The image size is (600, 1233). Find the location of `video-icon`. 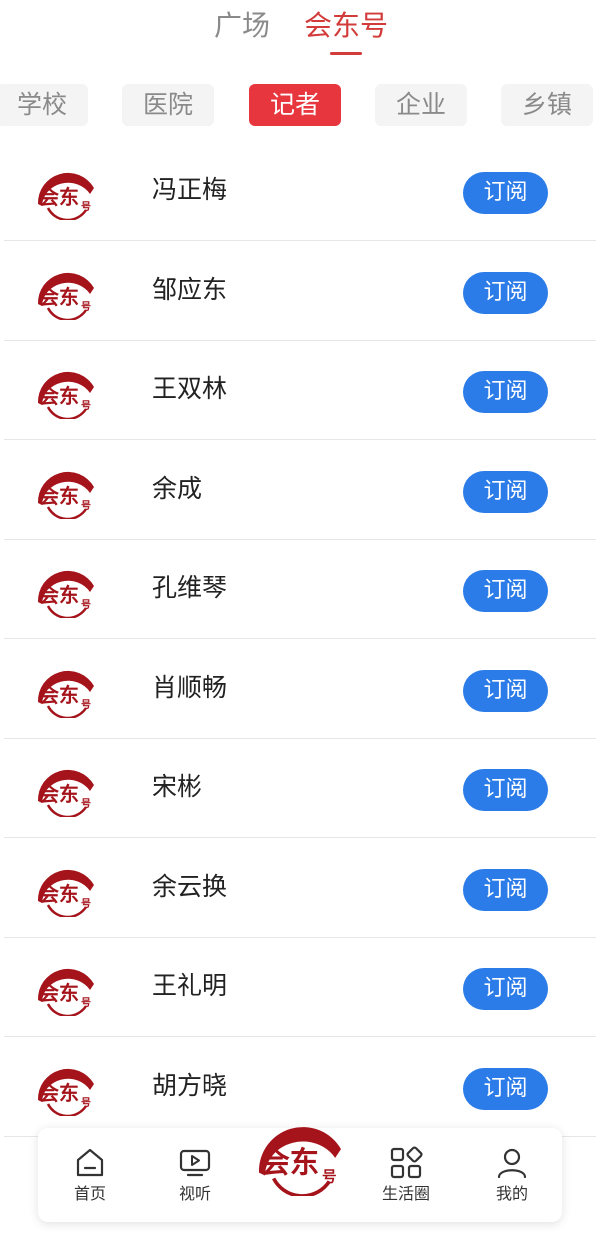

video-icon is located at coordinates (195, 1163).